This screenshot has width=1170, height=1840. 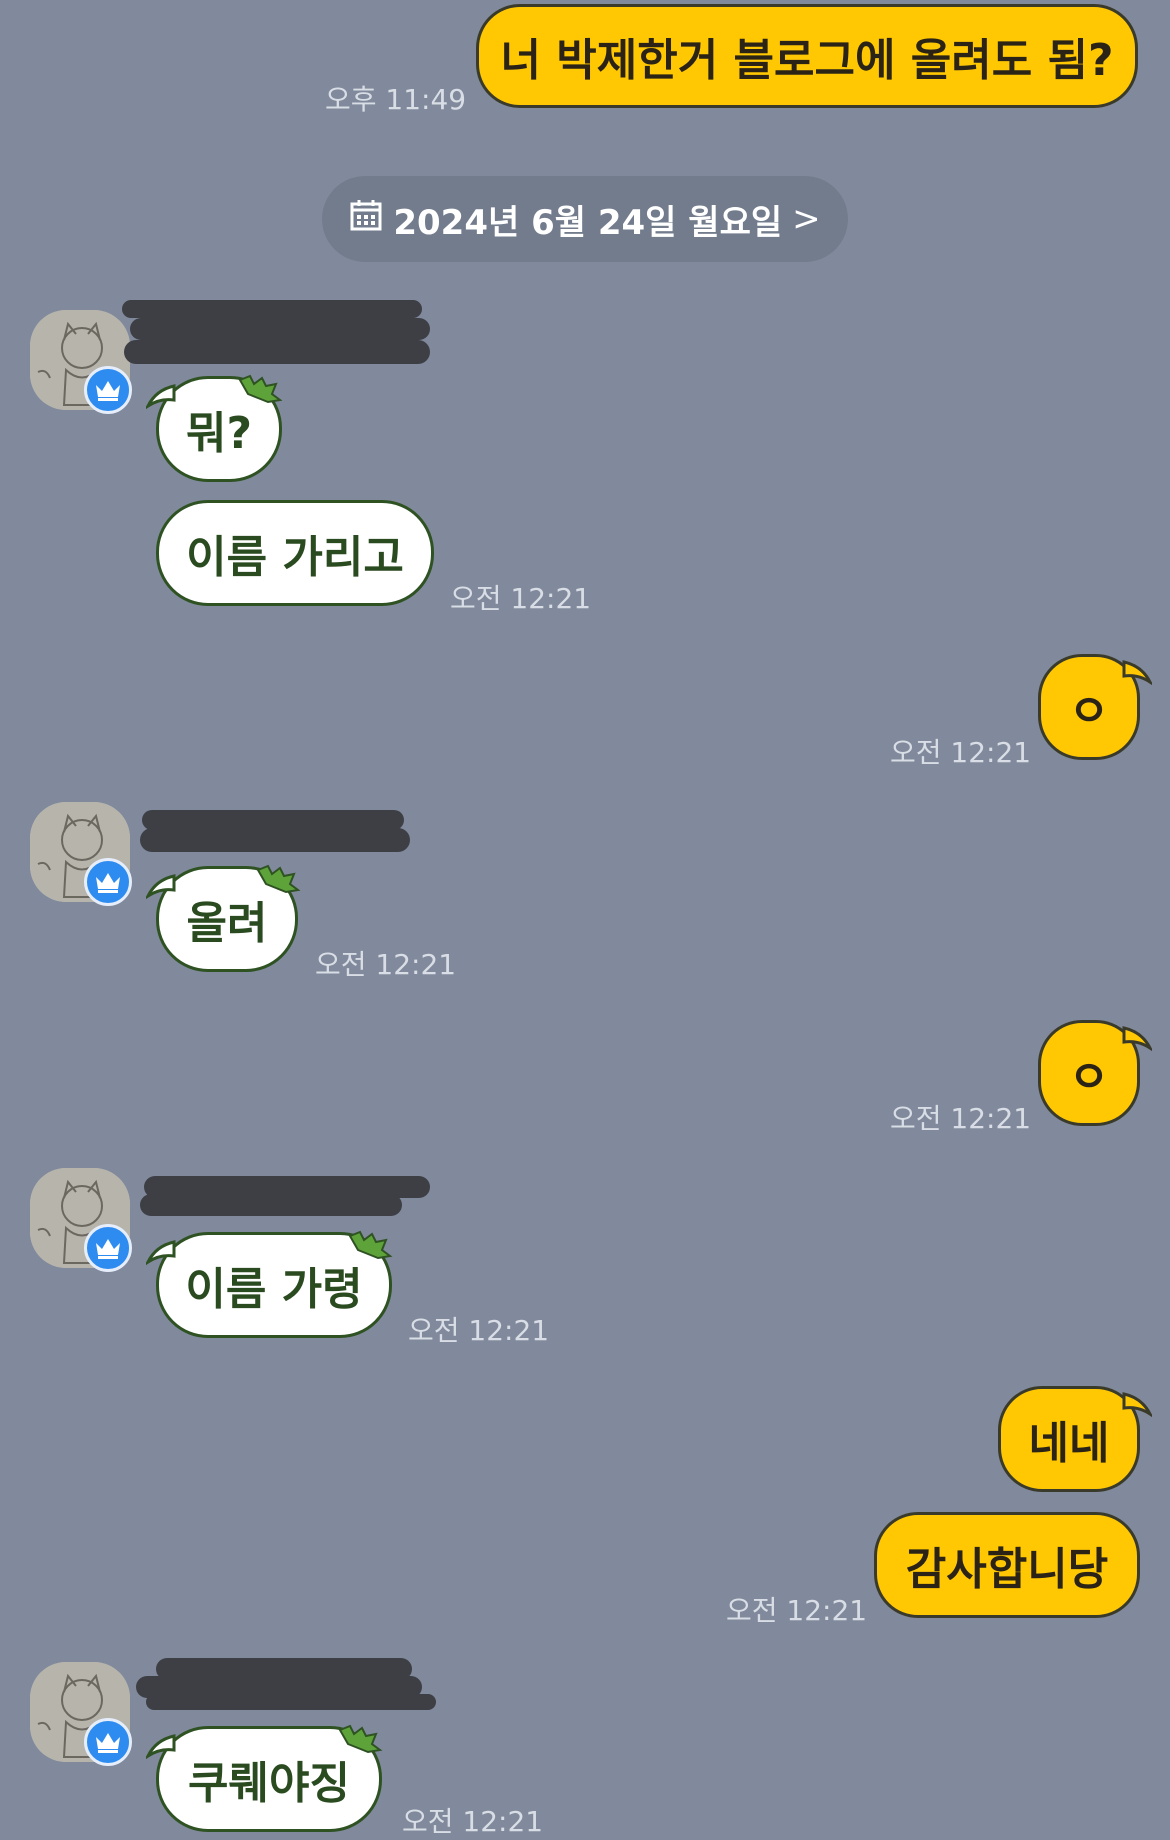 I want to click on my-message-bubble: 너 박제한거 블로그에 올려도 됨?, so click(x=807, y=56).